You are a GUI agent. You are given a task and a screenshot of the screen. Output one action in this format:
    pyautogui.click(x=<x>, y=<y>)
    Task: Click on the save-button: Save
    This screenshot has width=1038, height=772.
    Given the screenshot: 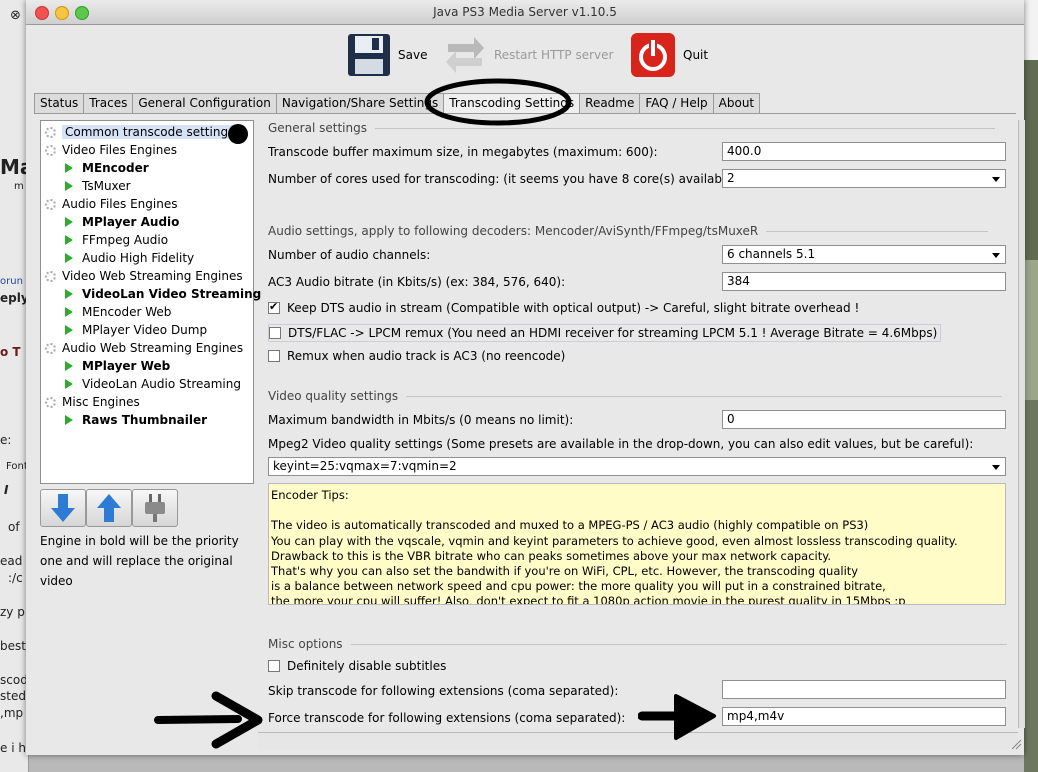 What is the action you would take?
    pyautogui.click(x=386, y=55)
    